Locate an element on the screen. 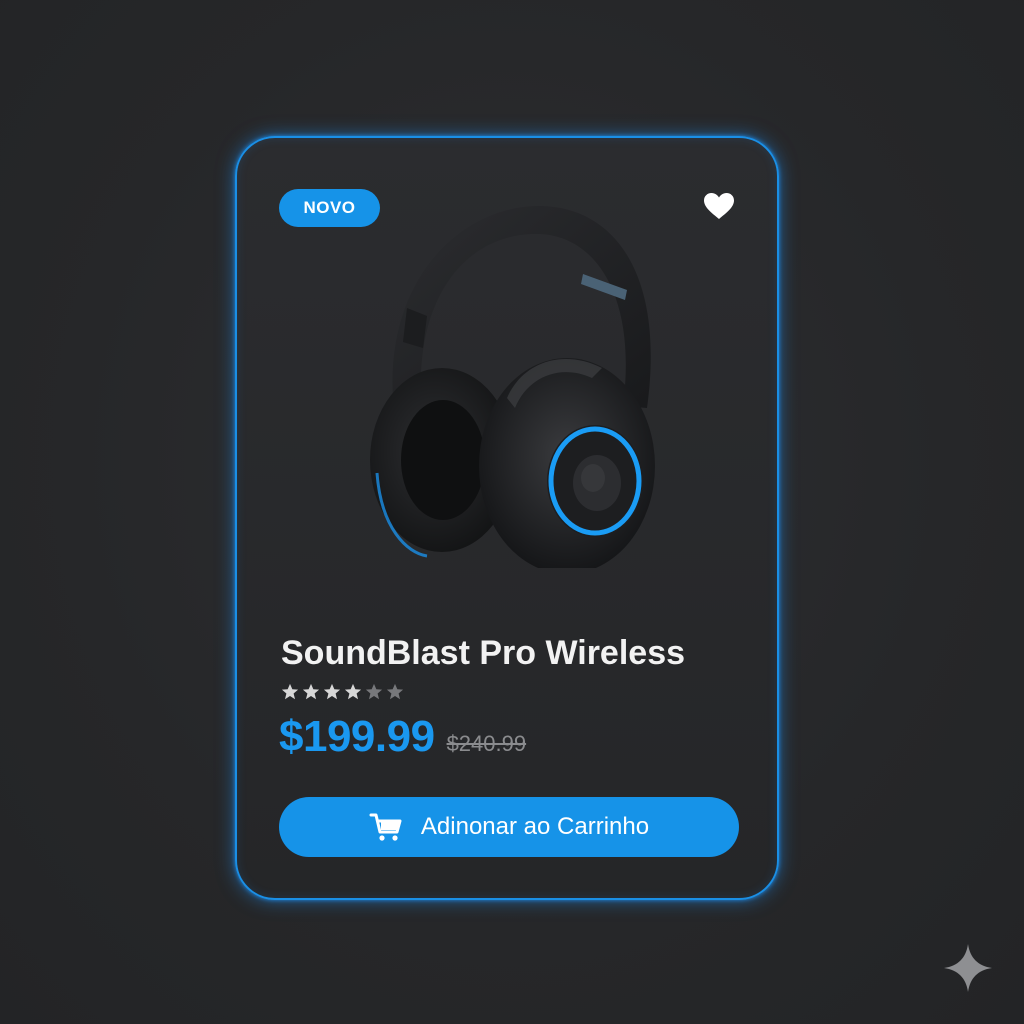 The width and height of the screenshot is (1024, 1024). price-row: $199.99 $240.99 is located at coordinates (402, 737).